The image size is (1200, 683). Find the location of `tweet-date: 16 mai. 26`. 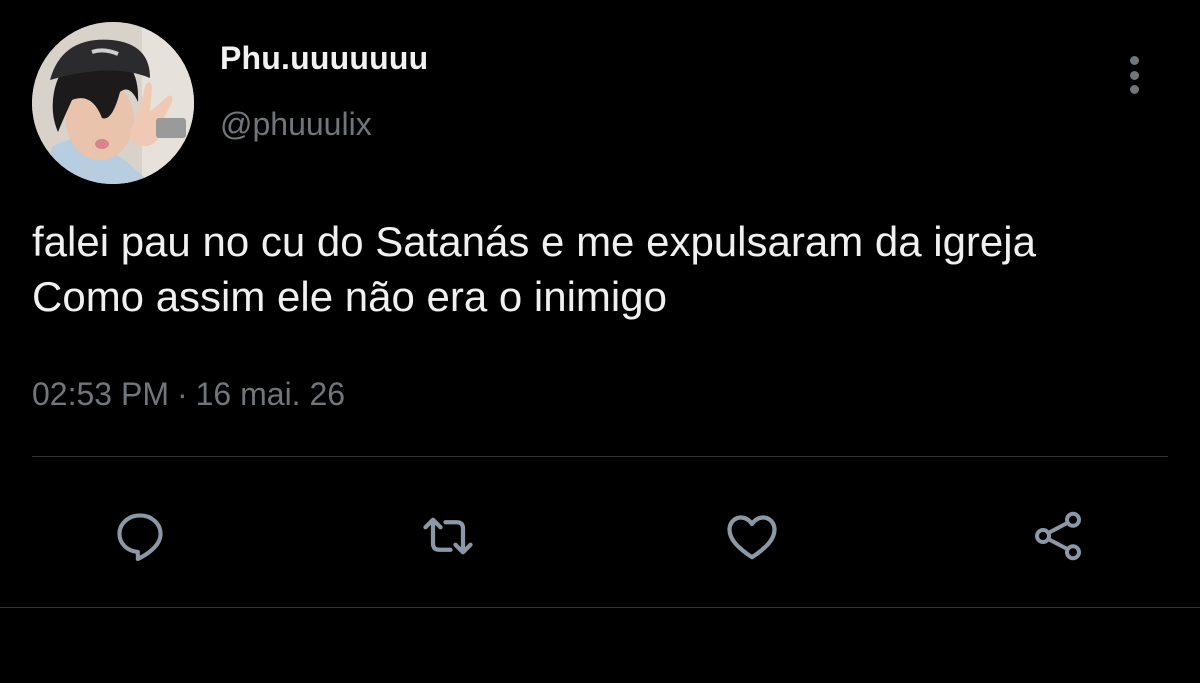

tweet-date: 16 mai. 26 is located at coordinates (270, 394).